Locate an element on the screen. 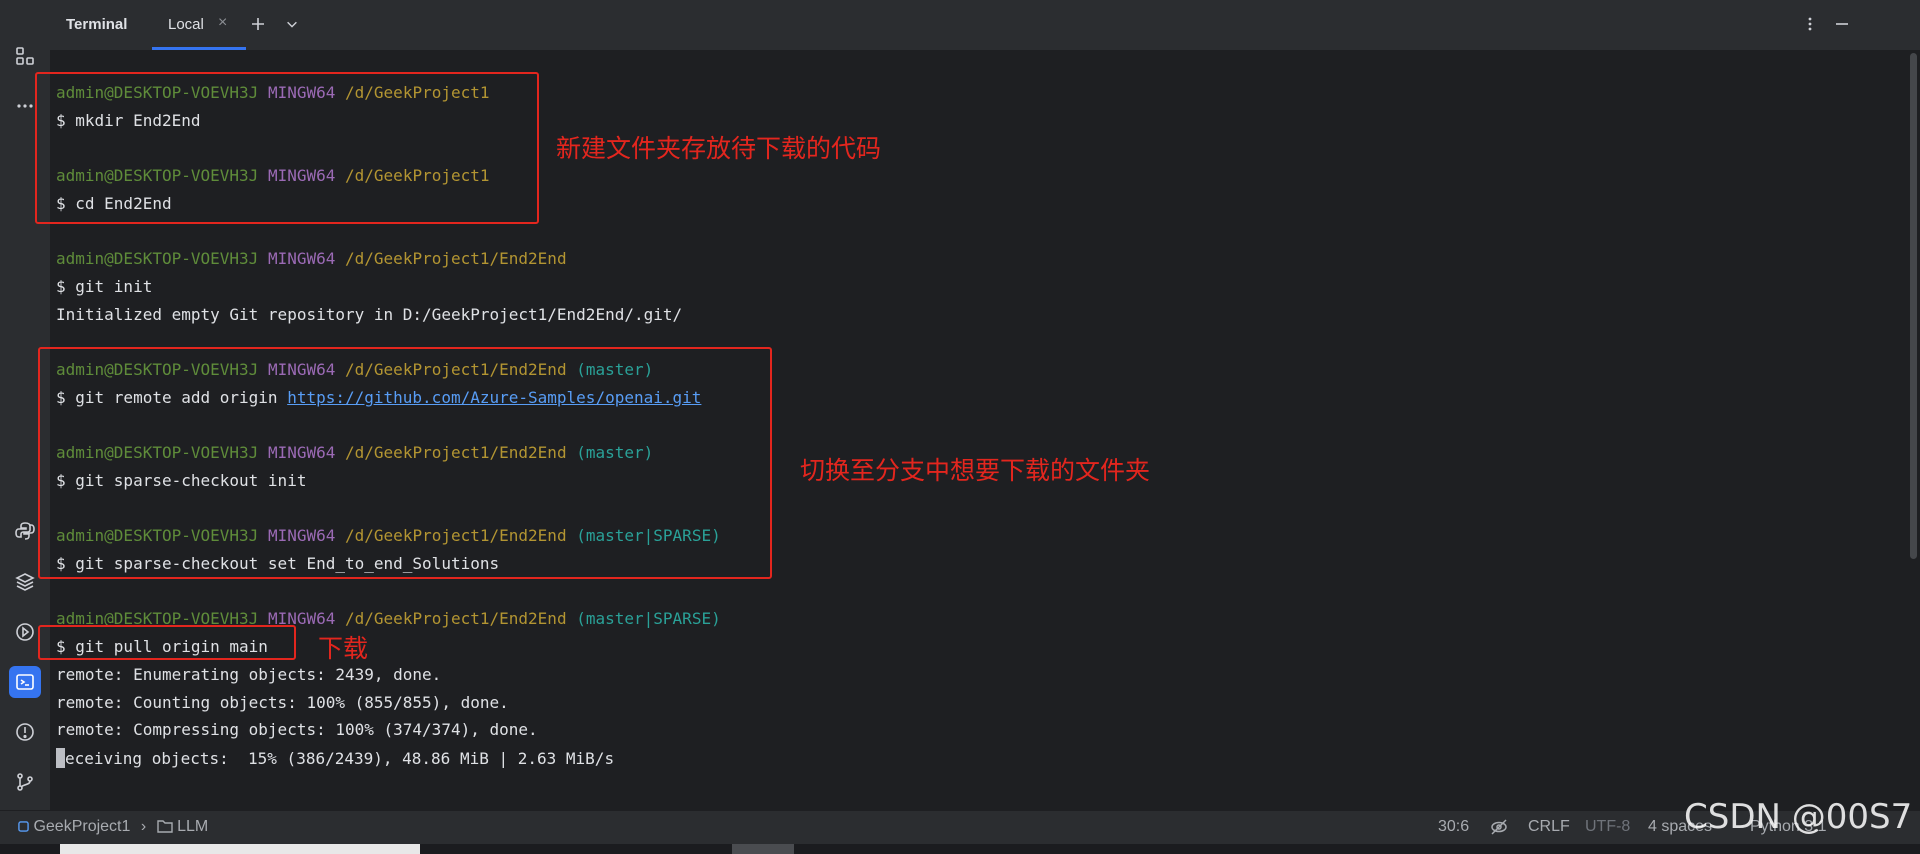 The width and height of the screenshot is (1920, 854). python-console-icon is located at coordinates (25, 531).